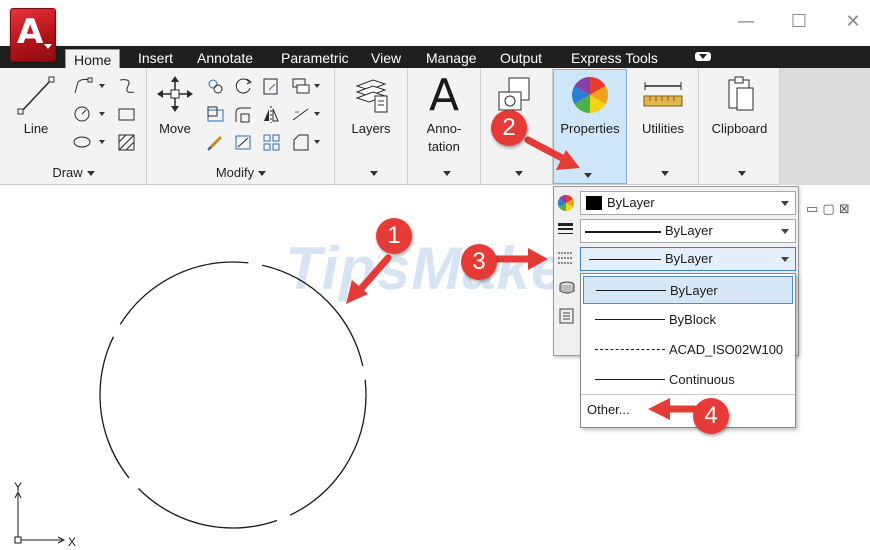 This screenshot has height=550, width=870. I want to click on app-logo-letter: A, so click(30, 32).